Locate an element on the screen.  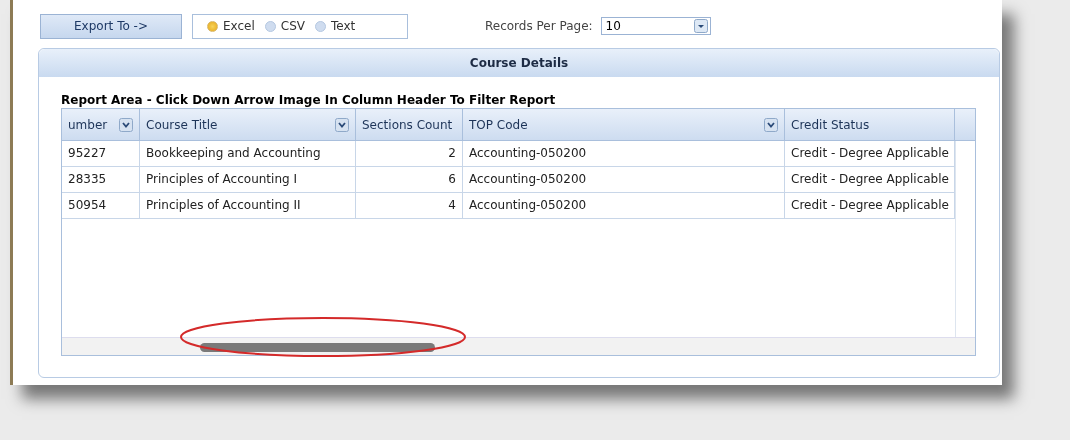
table-cell: 2 is located at coordinates (409, 153).